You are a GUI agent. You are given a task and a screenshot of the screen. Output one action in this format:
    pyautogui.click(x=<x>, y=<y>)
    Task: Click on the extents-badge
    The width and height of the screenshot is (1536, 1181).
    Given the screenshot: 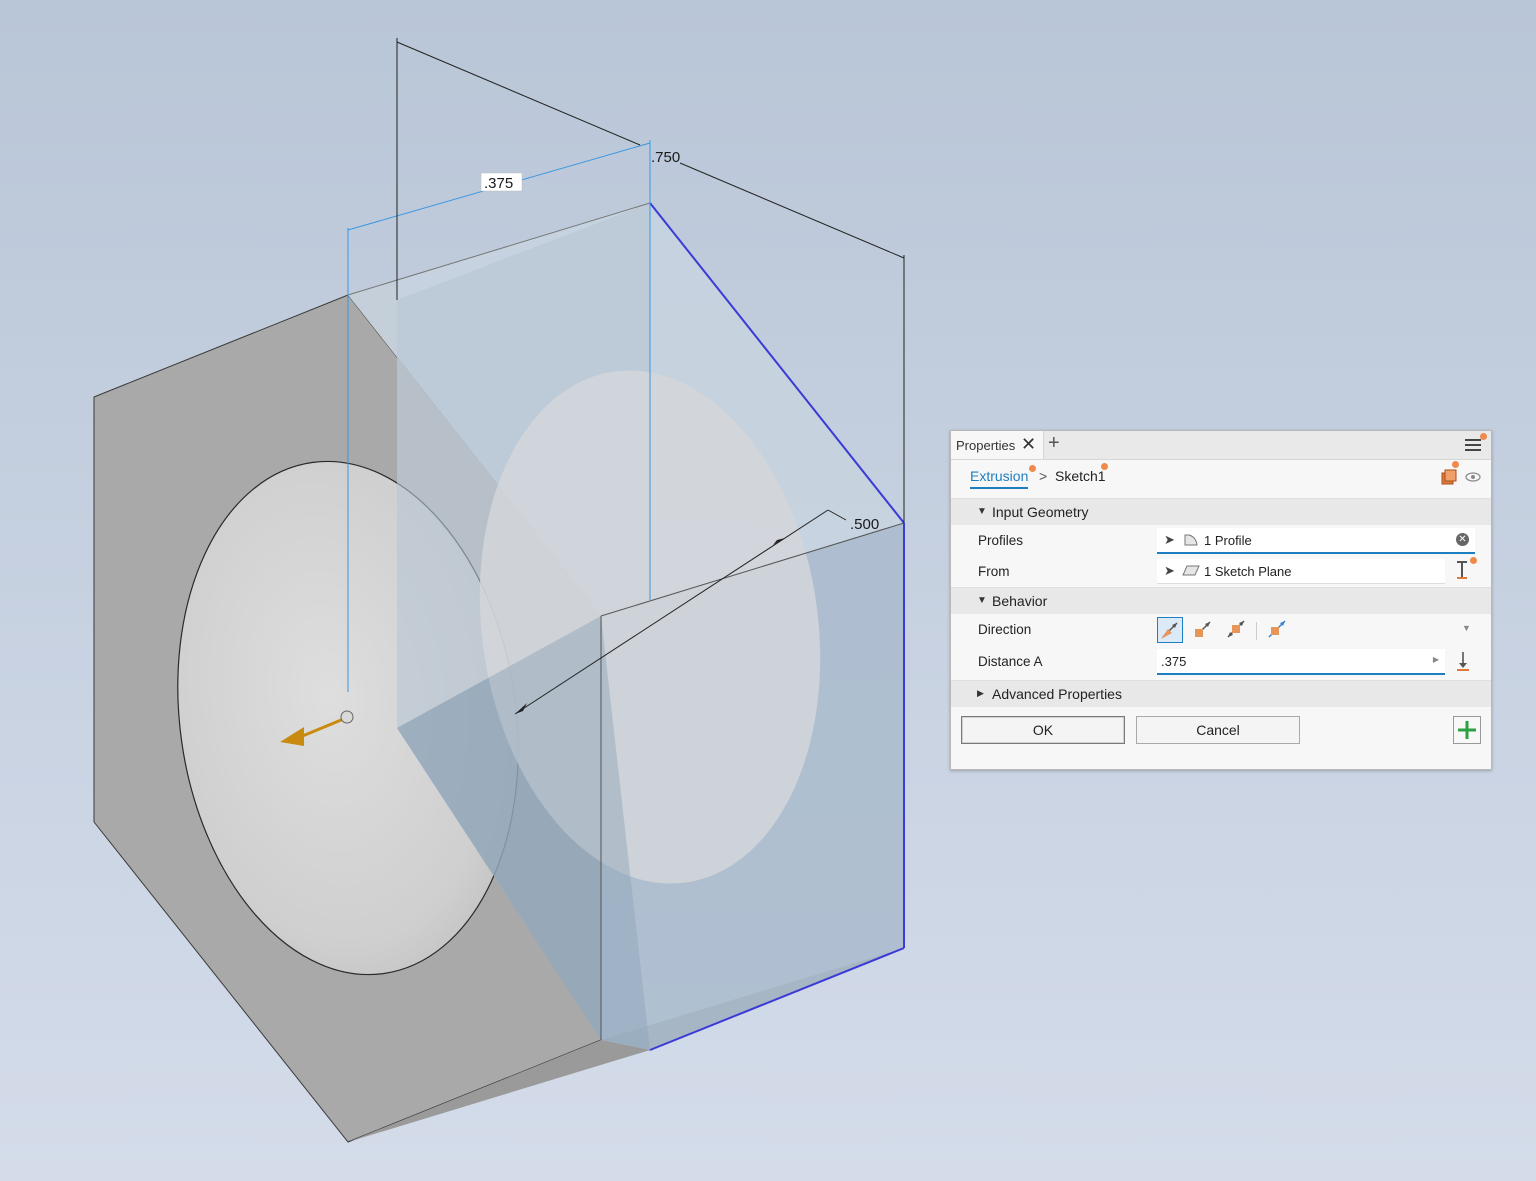 What is the action you would take?
    pyautogui.click(x=1473, y=560)
    